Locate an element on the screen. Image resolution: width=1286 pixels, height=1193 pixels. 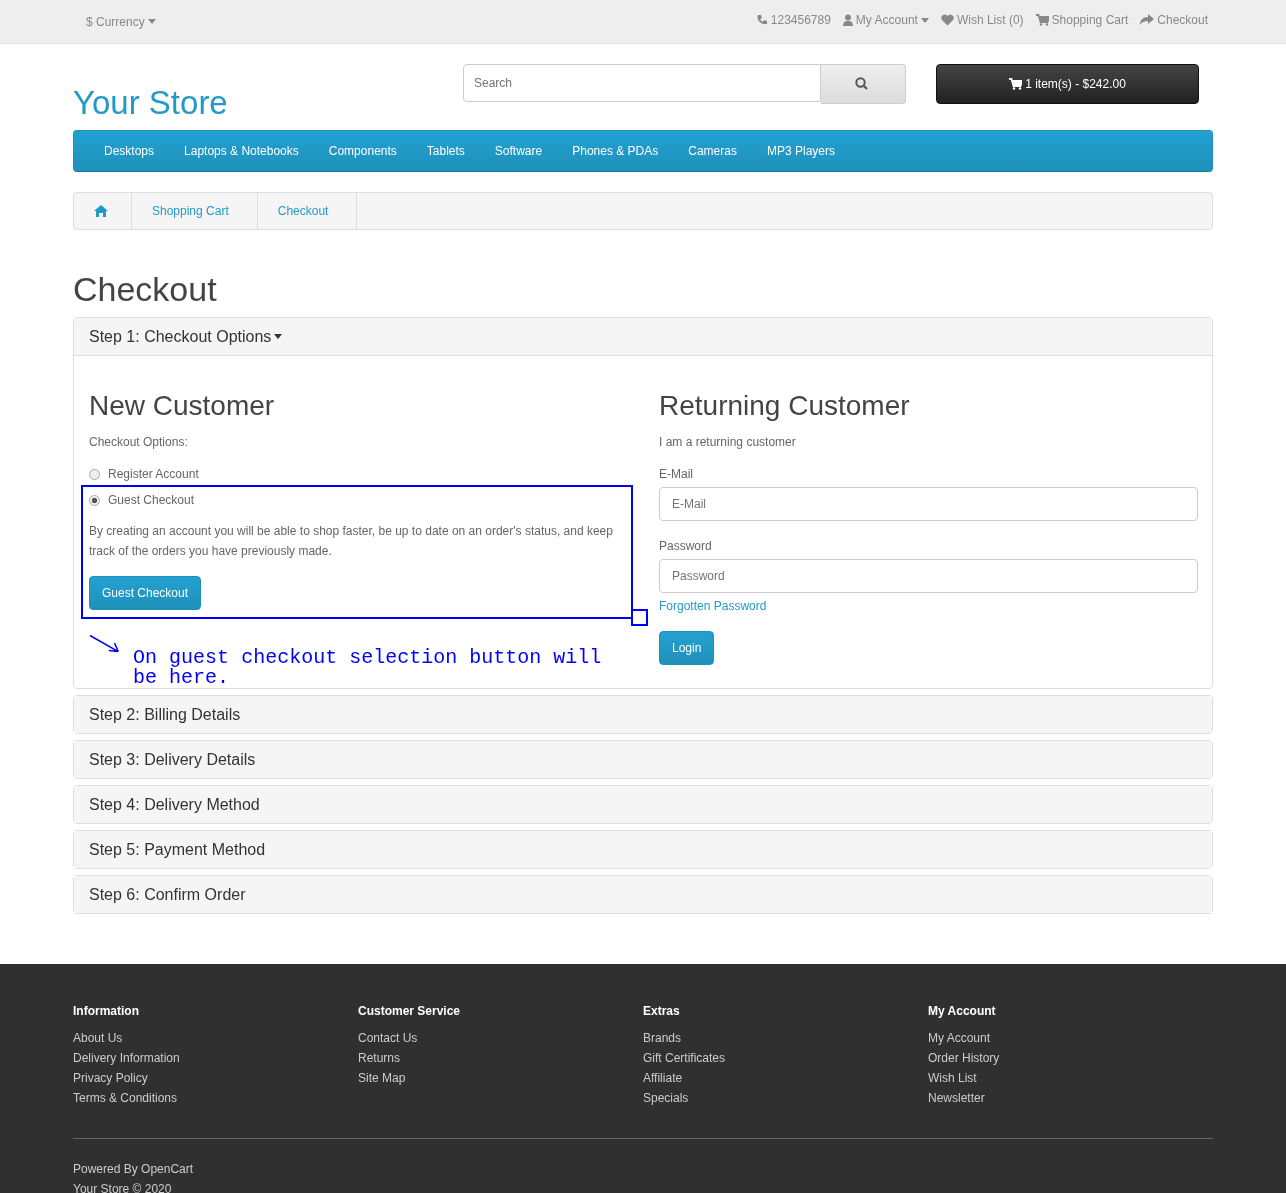
footer-link: About Us is located at coordinates (215, 1038).